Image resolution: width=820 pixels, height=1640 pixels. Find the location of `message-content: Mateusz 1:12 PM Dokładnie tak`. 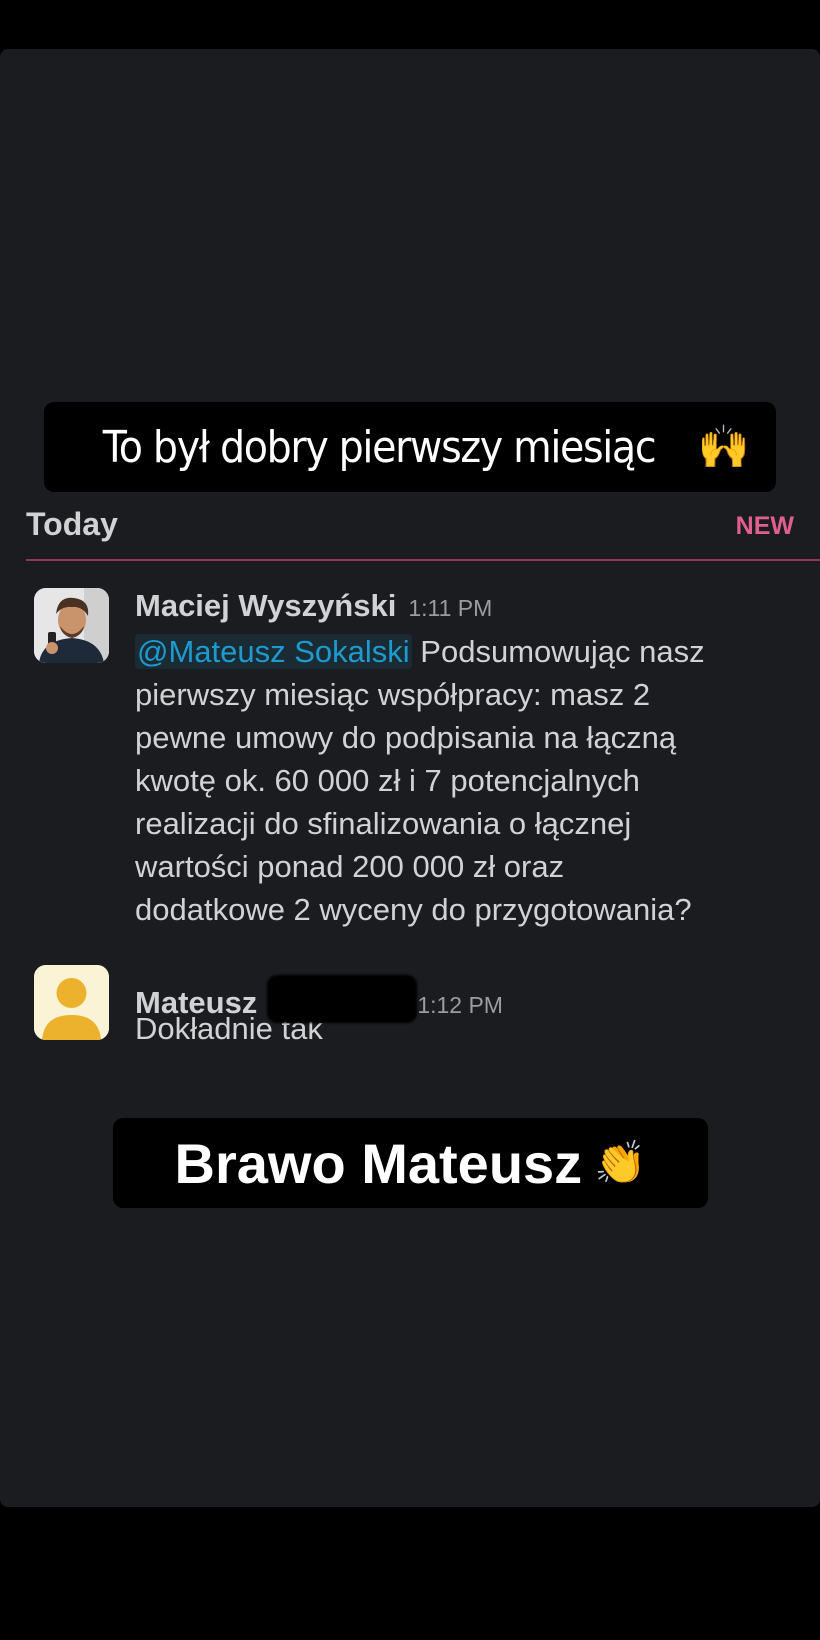

message-content: Mateusz 1:12 PM Dokładnie tak is located at coordinates (475, 1007).